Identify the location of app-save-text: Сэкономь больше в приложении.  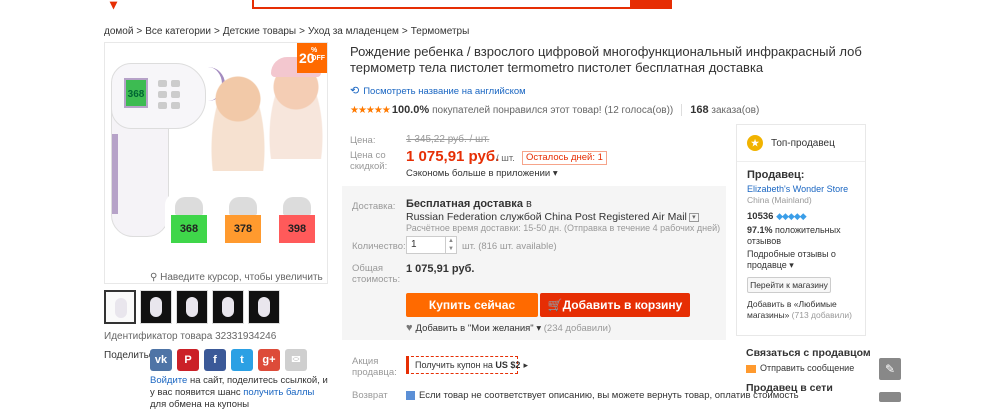
(478, 173).